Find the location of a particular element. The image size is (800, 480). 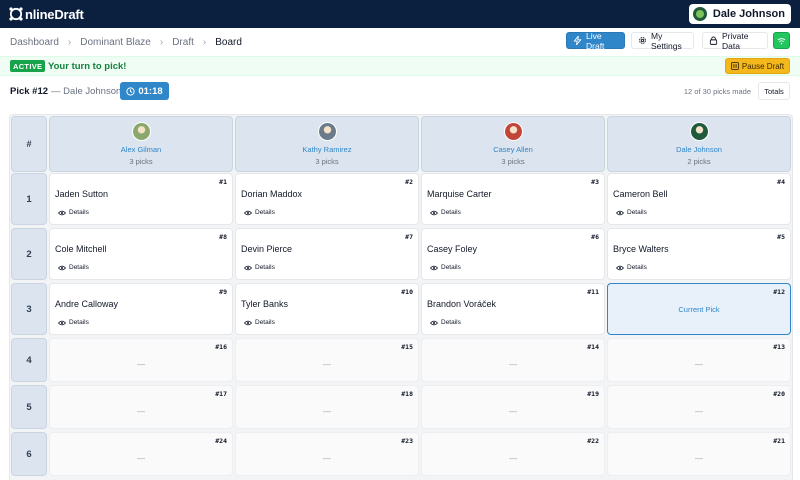

pick-number: #3 is located at coordinates (595, 182).